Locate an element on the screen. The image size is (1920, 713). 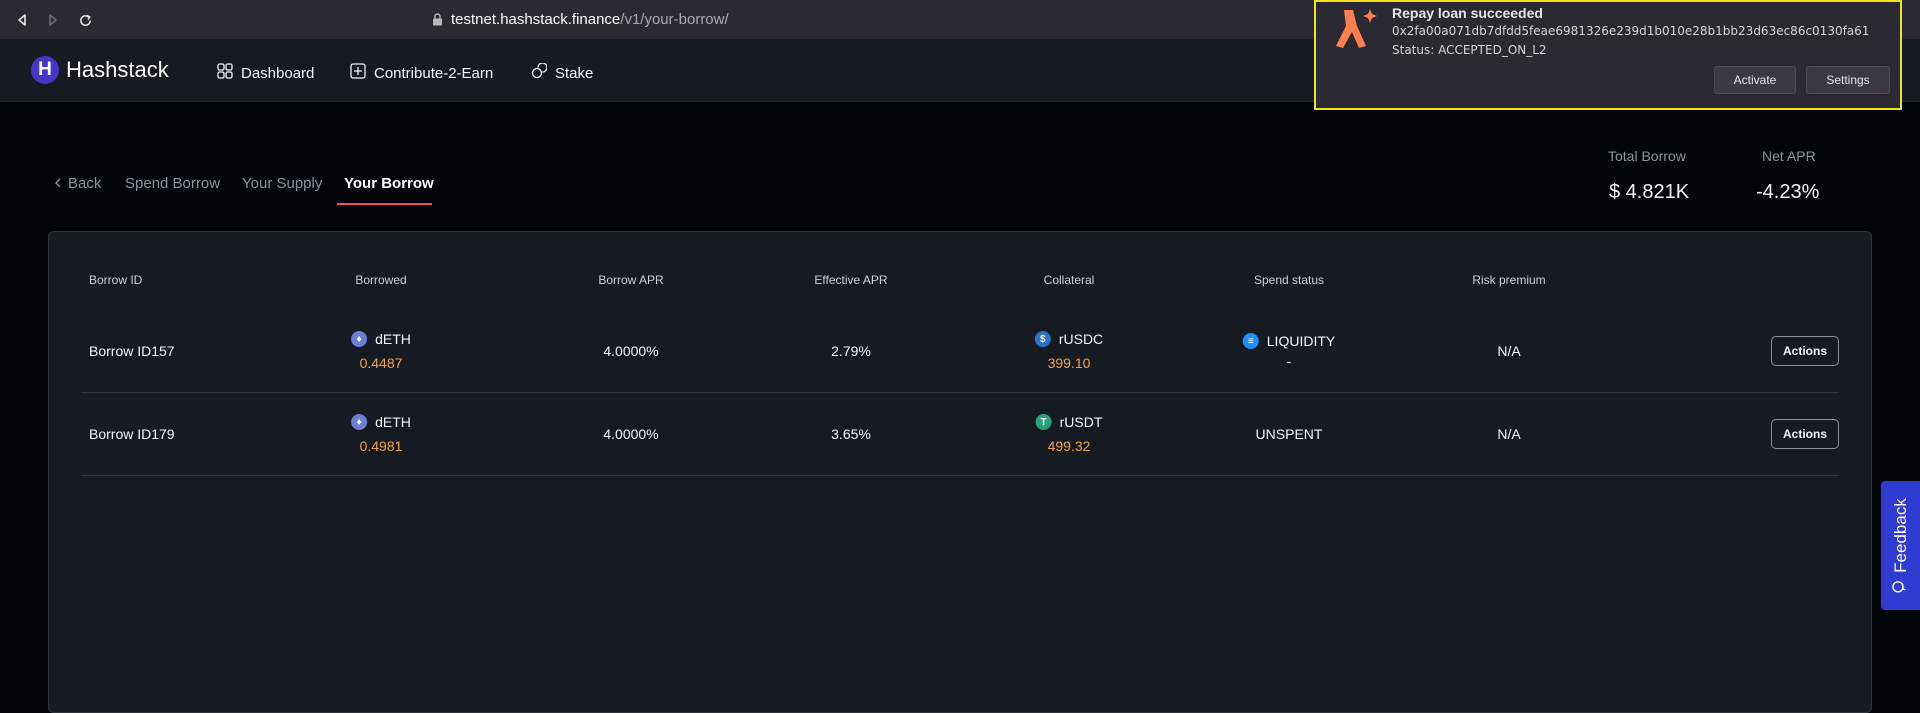
header-risk-premium: Risk premium is located at coordinates (1509, 280).